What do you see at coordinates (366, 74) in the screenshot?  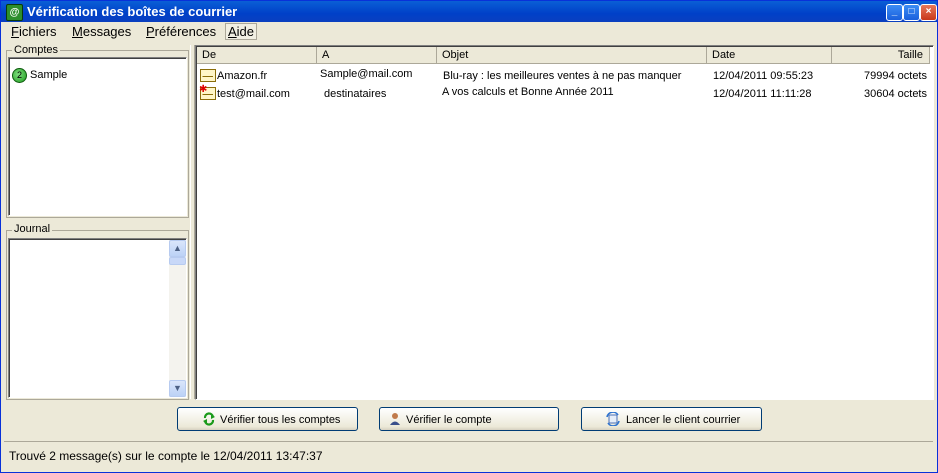 I see `message-to: Sample@mail.com` at bounding box center [366, 74].